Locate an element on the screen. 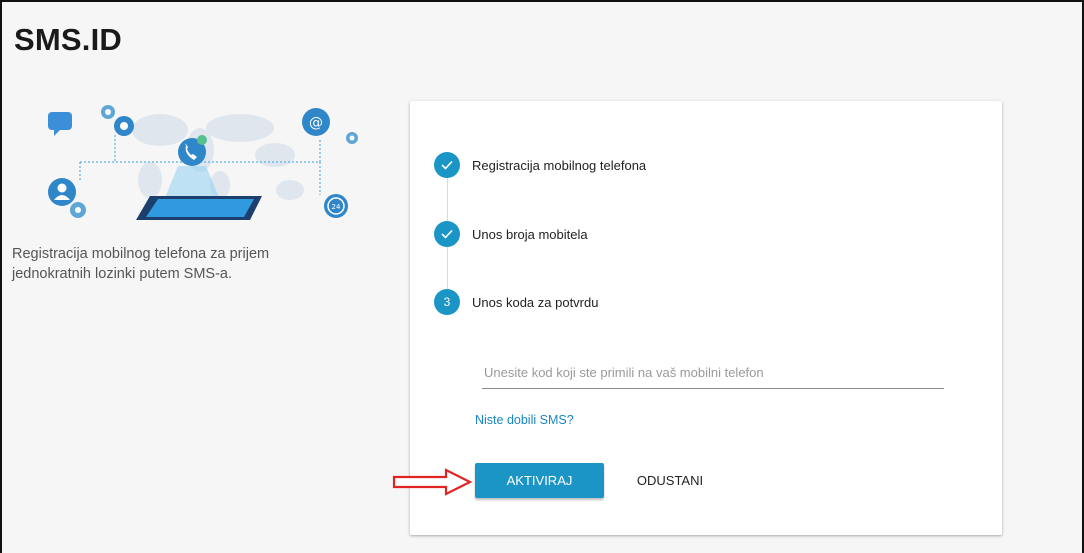  tablet-icon is located at coordinates (199, 208).